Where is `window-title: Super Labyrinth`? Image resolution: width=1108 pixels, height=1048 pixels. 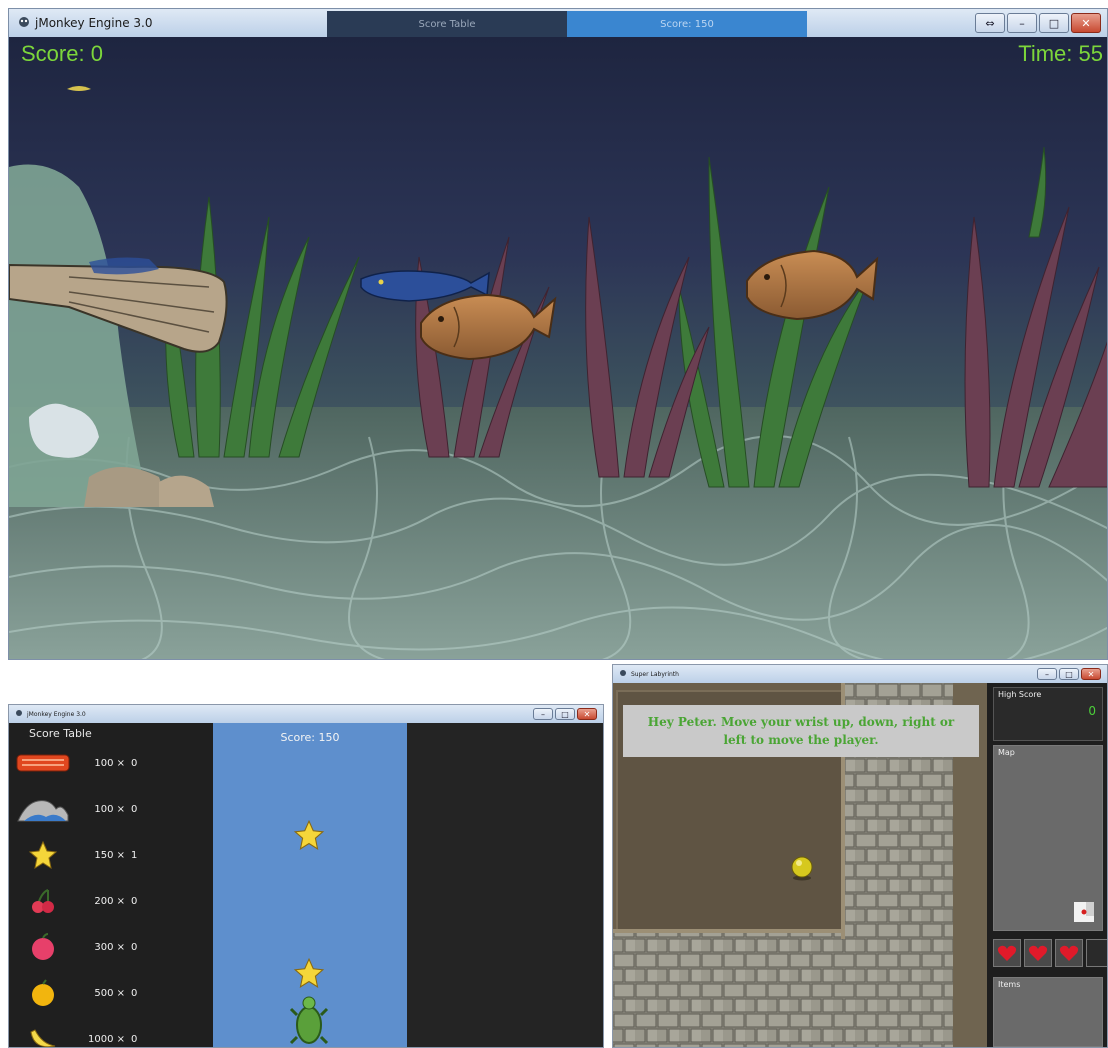 window-title: Super Labyrinth is located at coordinates (655, 674).